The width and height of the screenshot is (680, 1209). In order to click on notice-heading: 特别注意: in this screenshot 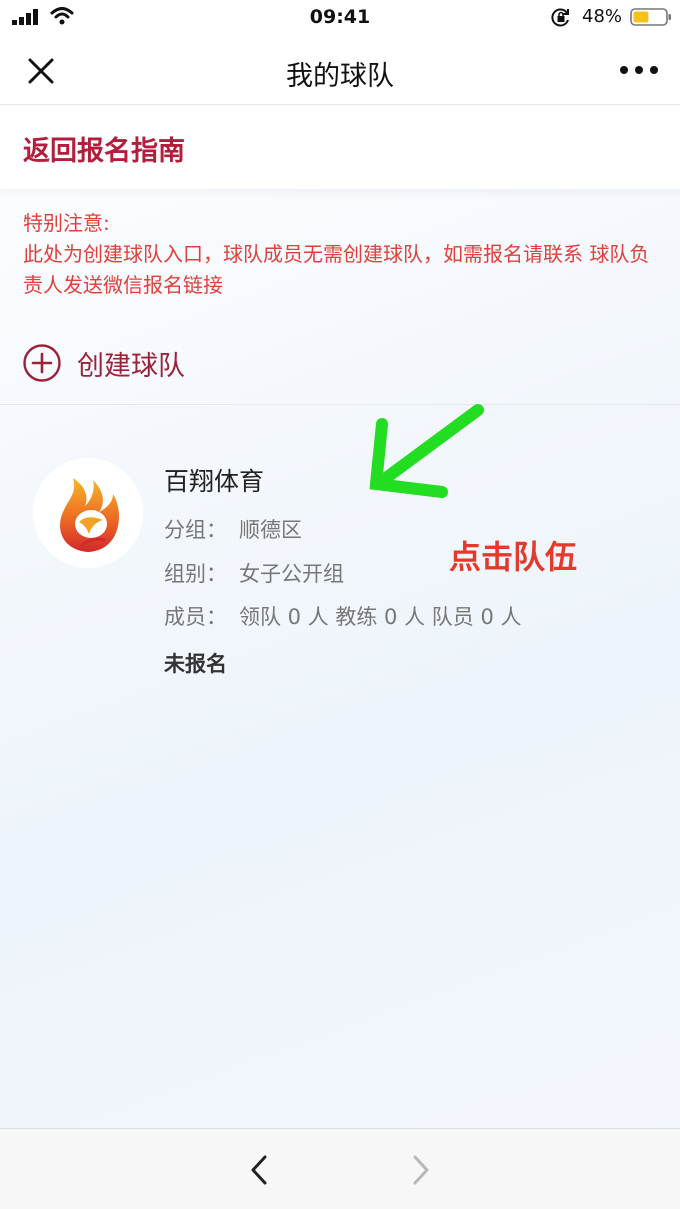, I will do `click(66, 223)`.